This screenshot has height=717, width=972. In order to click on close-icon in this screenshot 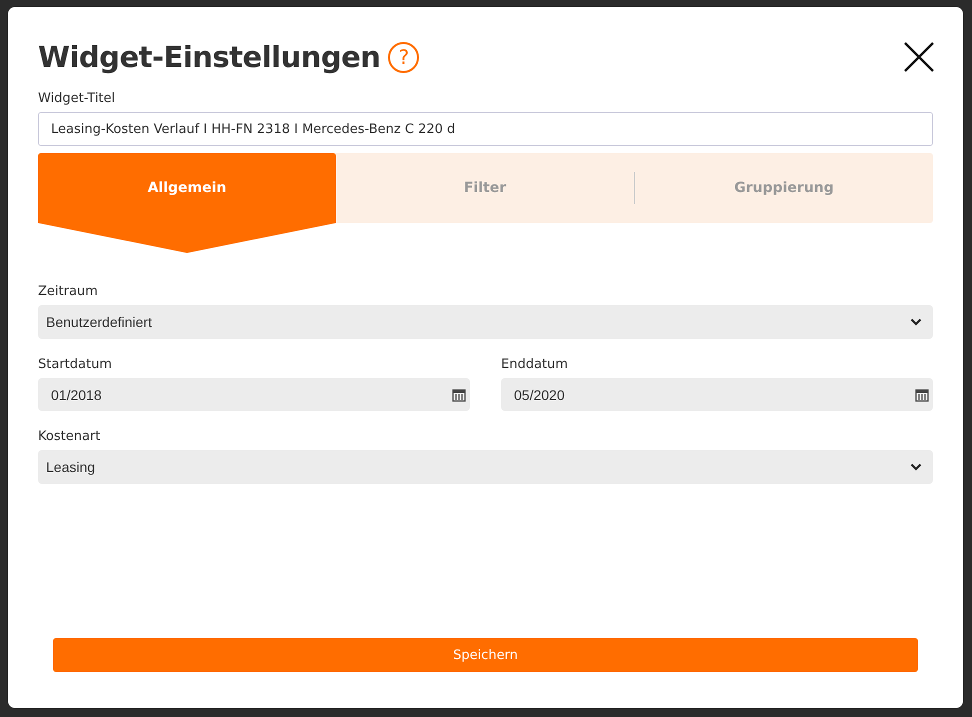, I will do `click(919, 57)`.